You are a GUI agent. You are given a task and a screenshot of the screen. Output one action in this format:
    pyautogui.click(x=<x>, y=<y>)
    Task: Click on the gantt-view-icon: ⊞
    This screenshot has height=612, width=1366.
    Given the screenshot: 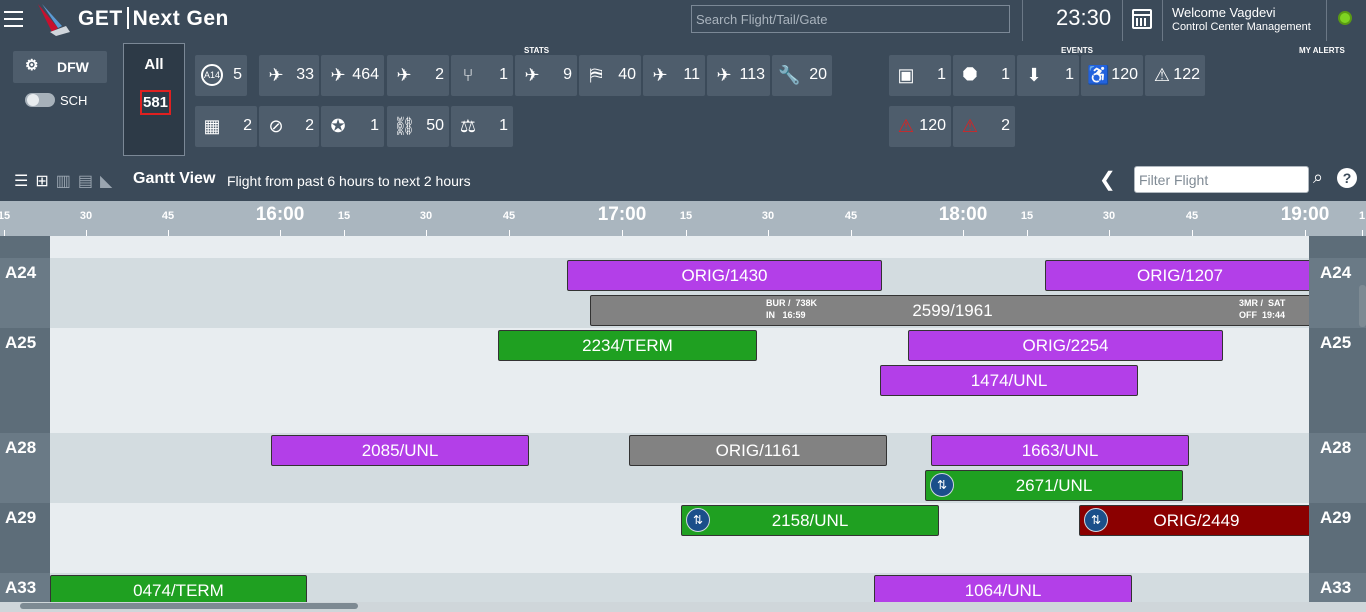 What is the action you would take?
    pyautogui.click(x=45, y=181)
    